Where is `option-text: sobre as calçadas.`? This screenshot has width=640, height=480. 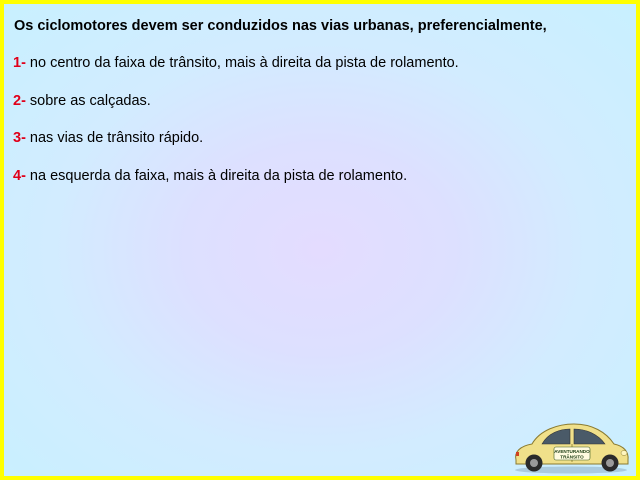 option-text: sobre as calçadas. is located at coordinates (90, 100).